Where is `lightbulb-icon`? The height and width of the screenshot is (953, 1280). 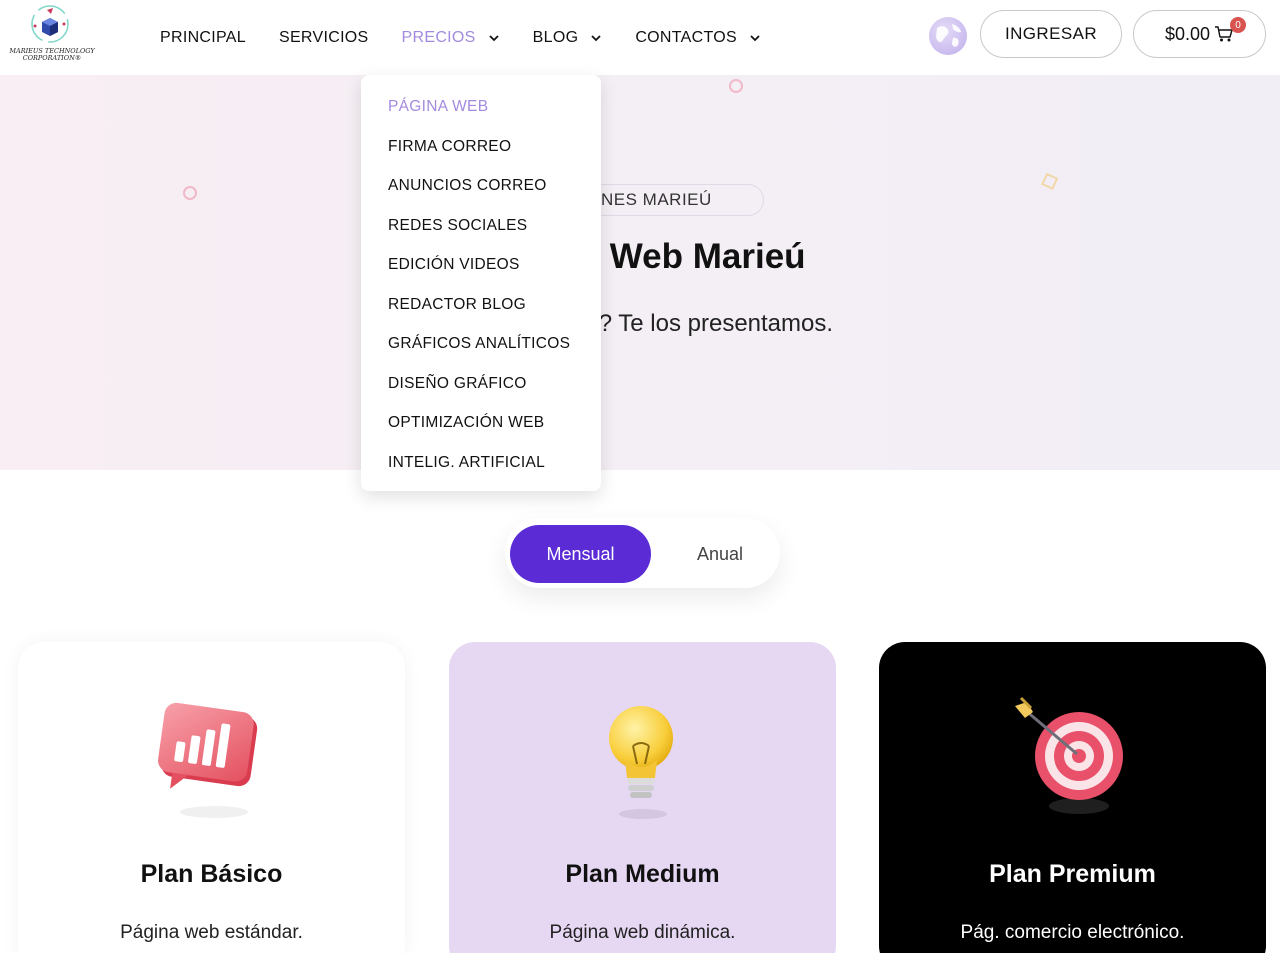 lightbulb-icon is located at coordinates (641, 762).